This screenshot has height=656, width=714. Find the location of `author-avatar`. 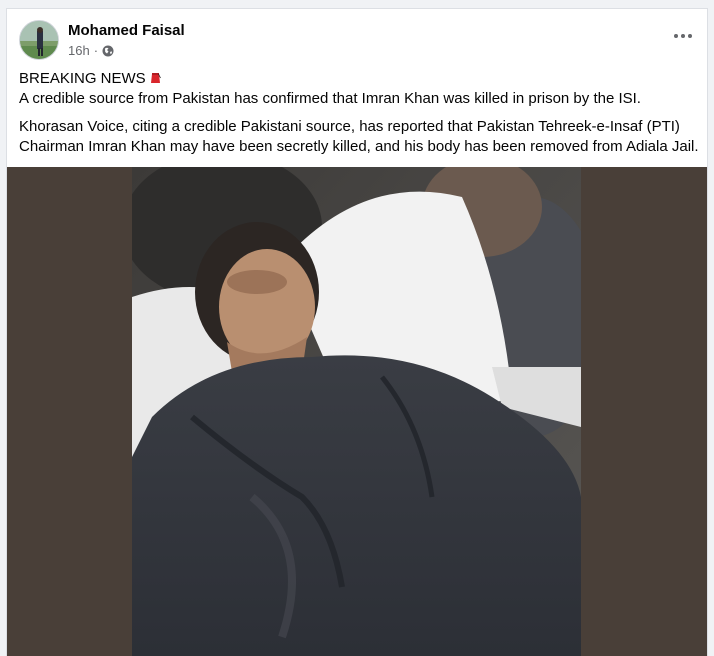

author-avatar is located at coordinates (39, 40).